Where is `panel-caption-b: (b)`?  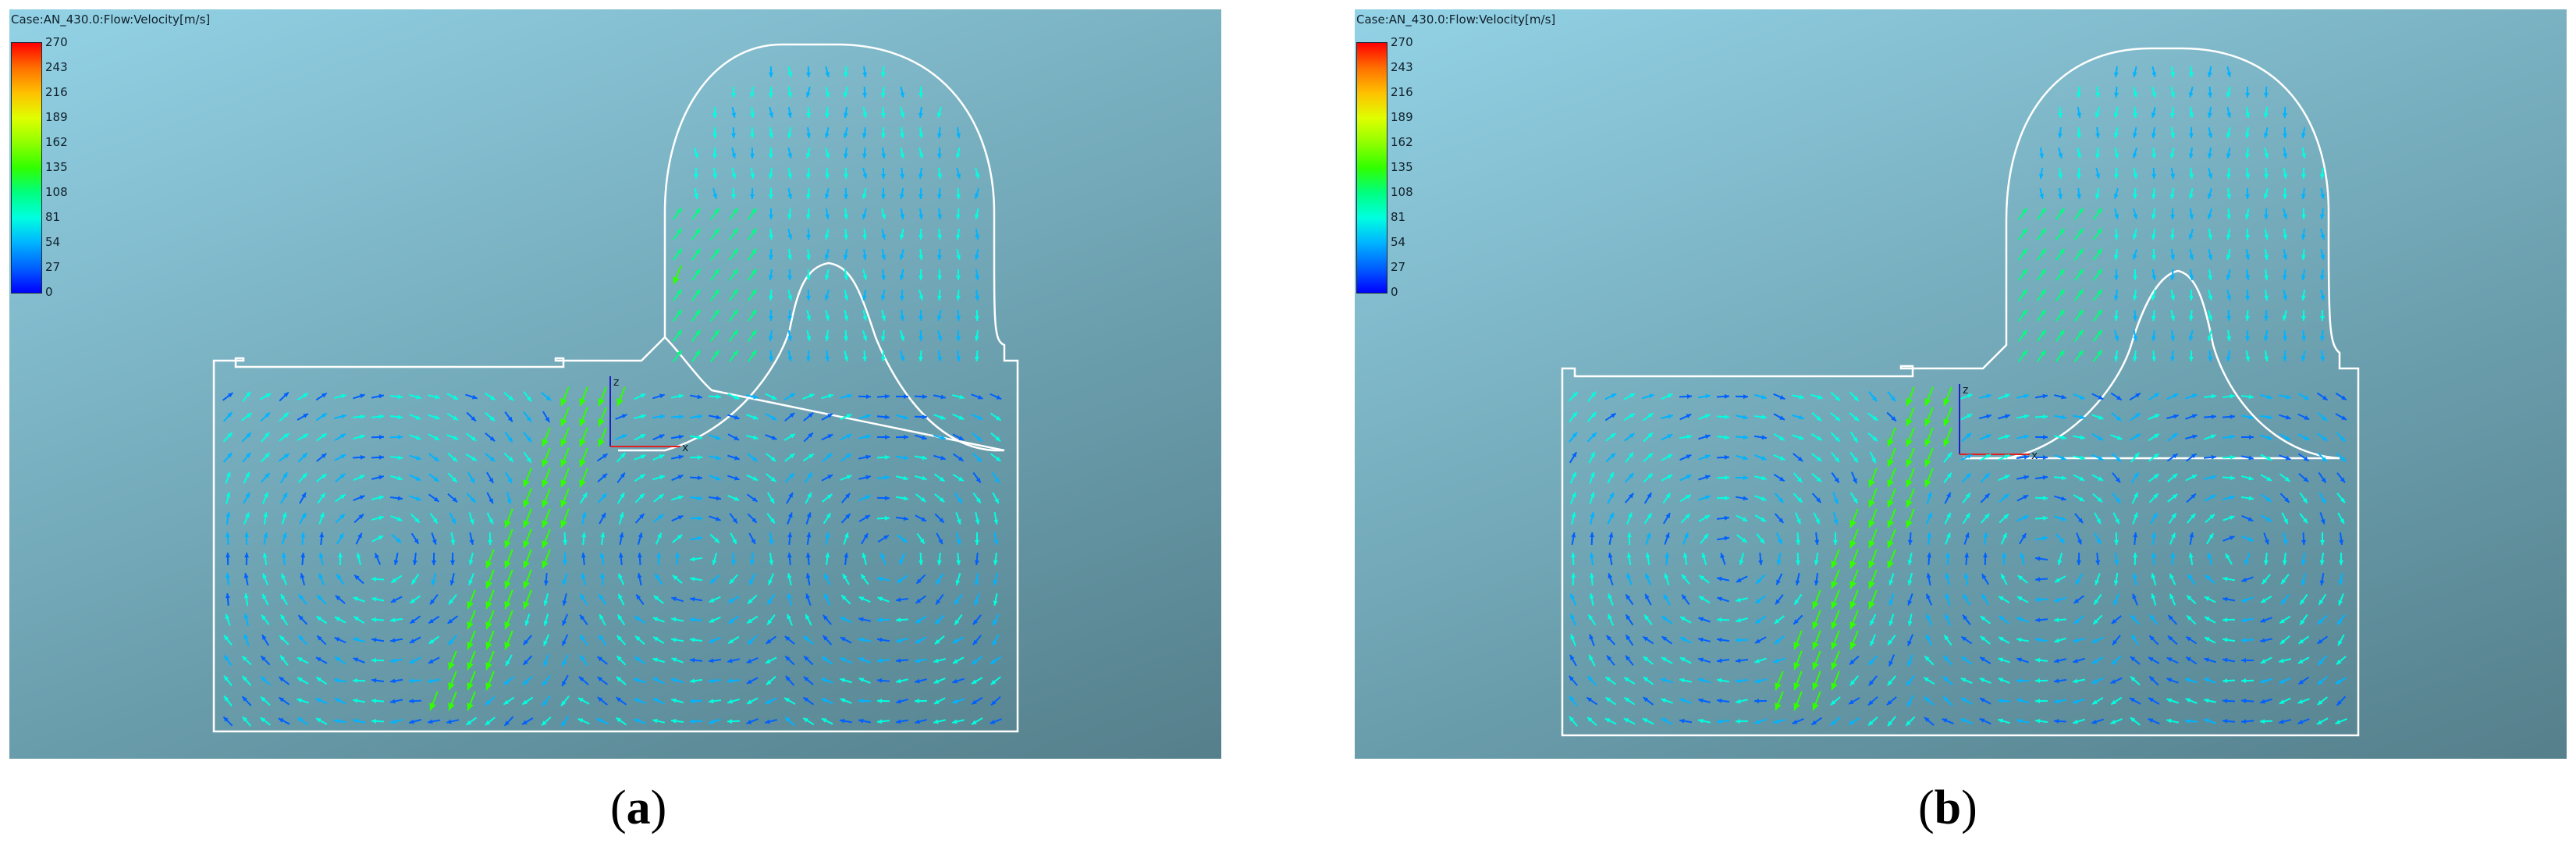
panel-caption-b: (b) is located at coordinates (1948, 807).